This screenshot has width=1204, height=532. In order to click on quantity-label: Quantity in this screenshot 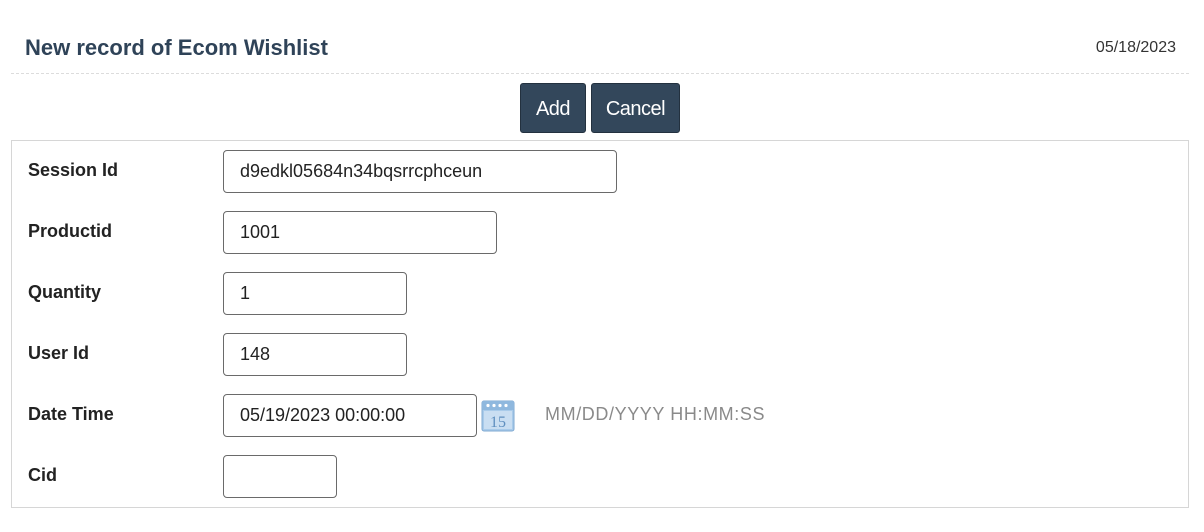, I will do `click(65, 292)`.